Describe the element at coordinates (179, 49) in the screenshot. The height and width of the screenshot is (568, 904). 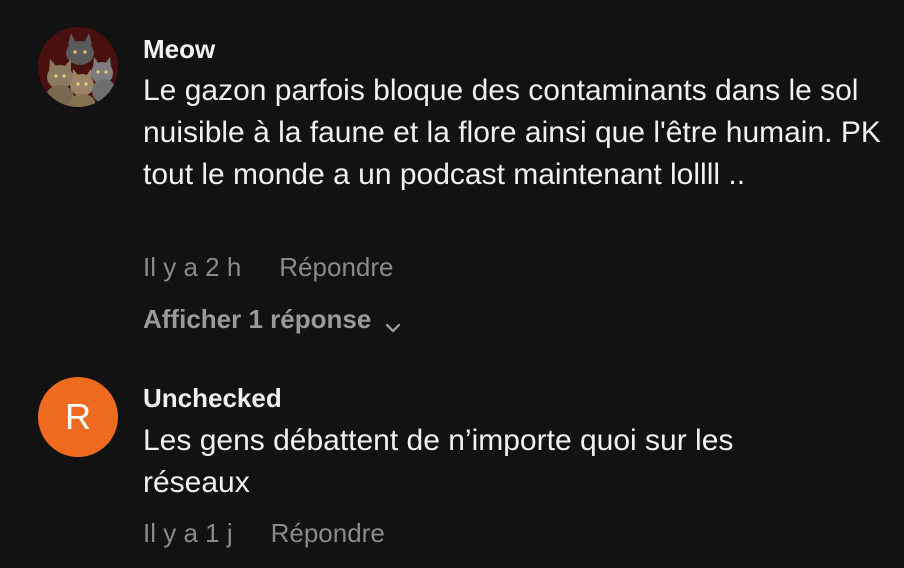
I see `comment-author: Meow` at that location.